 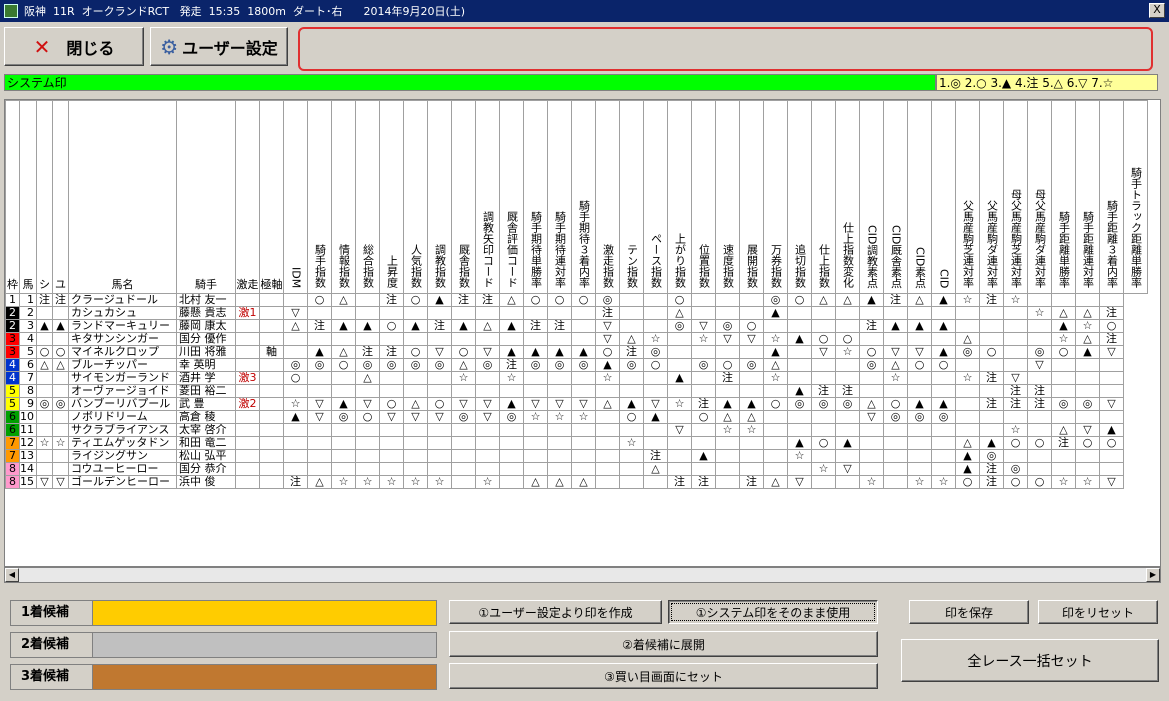 What do you see at coordinates (206, 404) in the screenshot?
I see `jockey-cell: 武 豊` at bounding box center [206, 404].